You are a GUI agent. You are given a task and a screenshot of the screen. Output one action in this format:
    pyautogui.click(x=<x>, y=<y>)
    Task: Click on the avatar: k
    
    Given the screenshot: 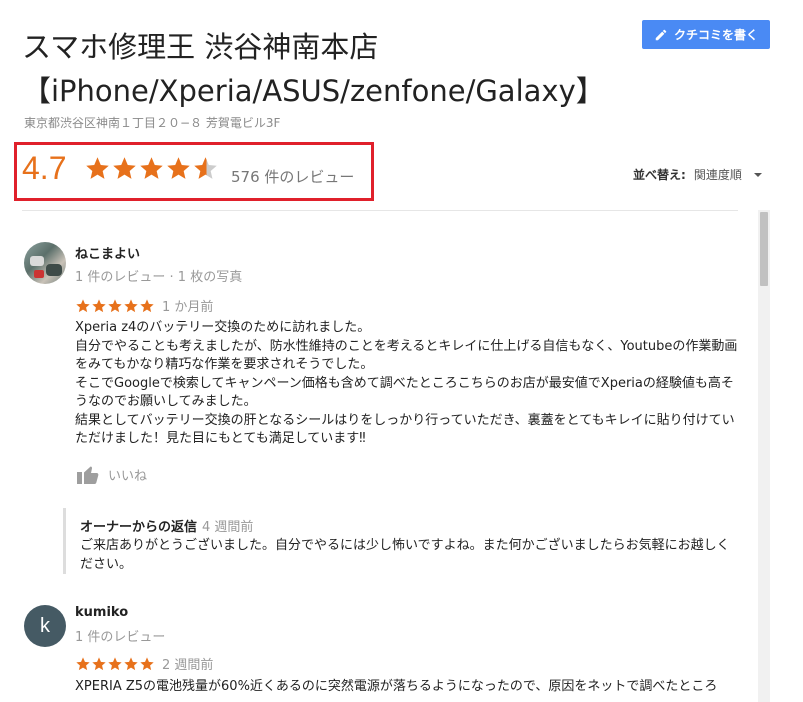 What is the action you would take?
    pyautogui.click(x=45, y=626)
    